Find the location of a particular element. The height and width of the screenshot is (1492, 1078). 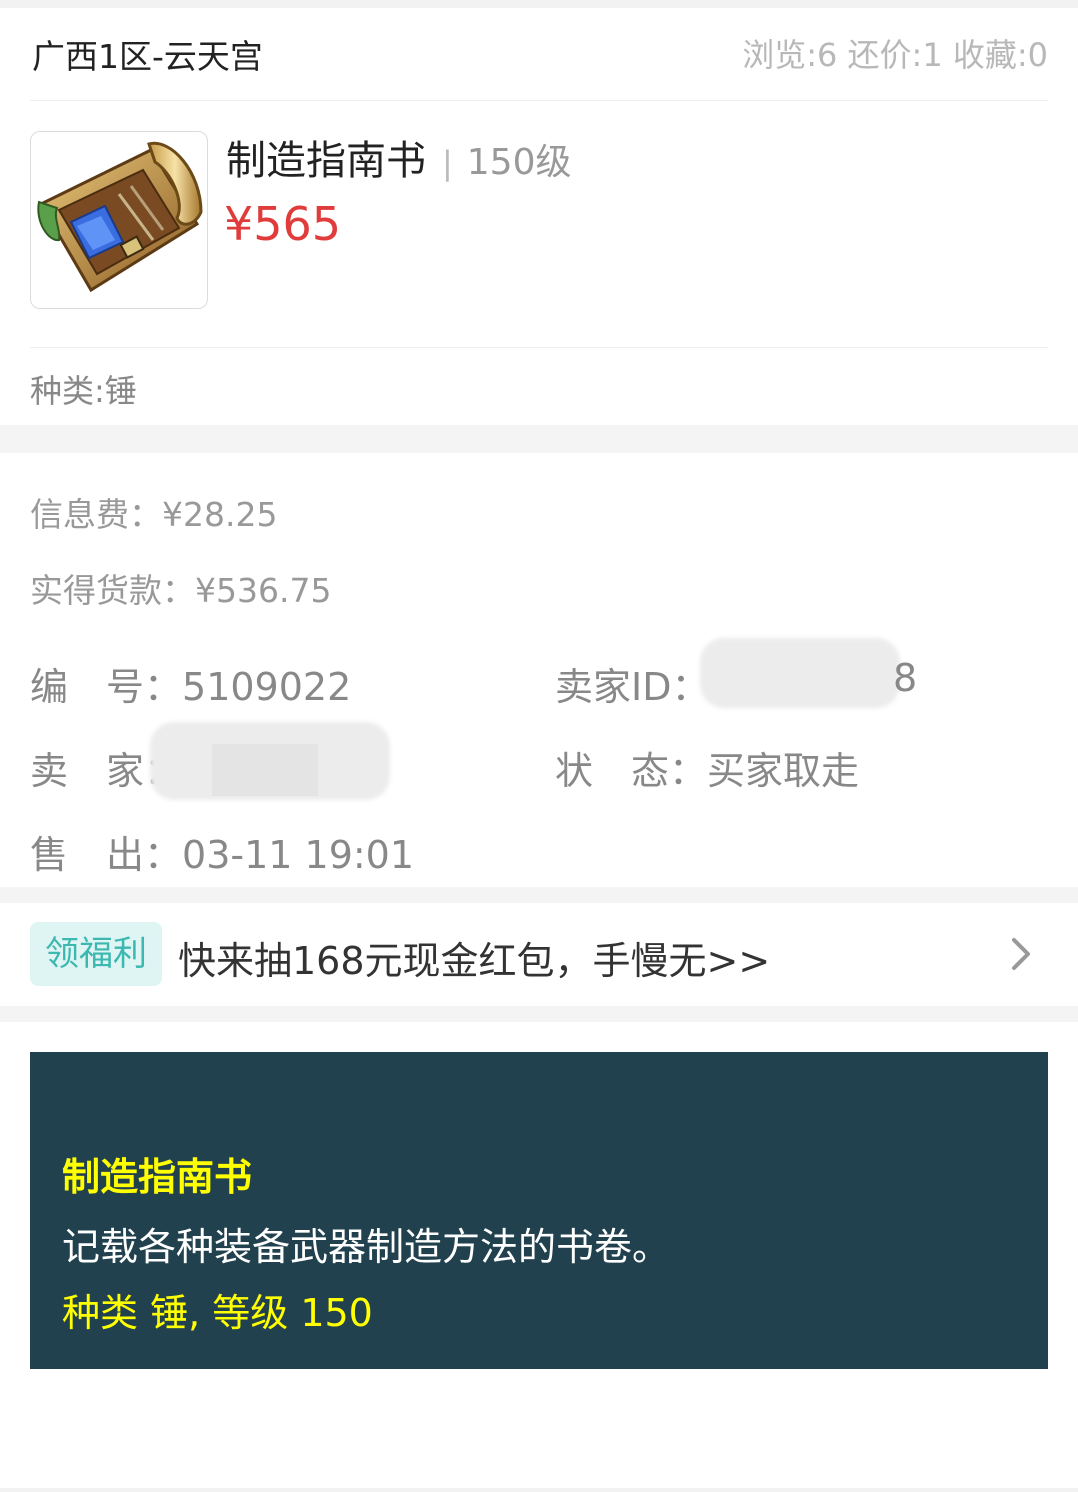

order-number-value: 5109022 is located at coordinates (267, 687).